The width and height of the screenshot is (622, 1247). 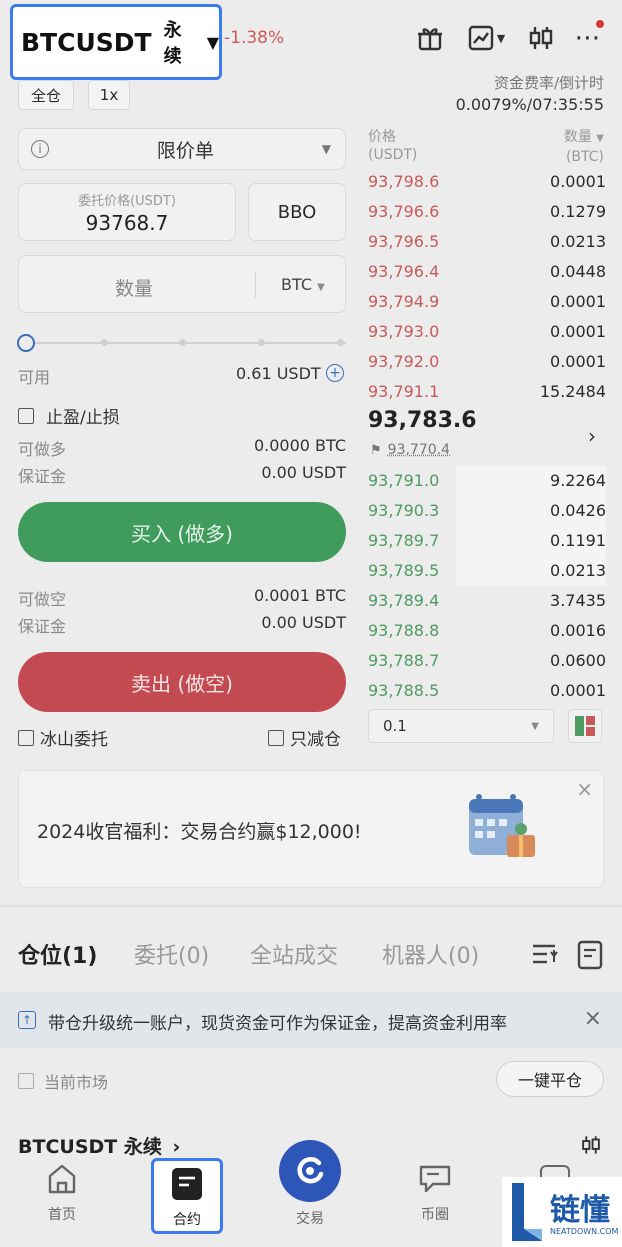 I want to click on calendar-illustration-icon, so click(x=503, y=826).